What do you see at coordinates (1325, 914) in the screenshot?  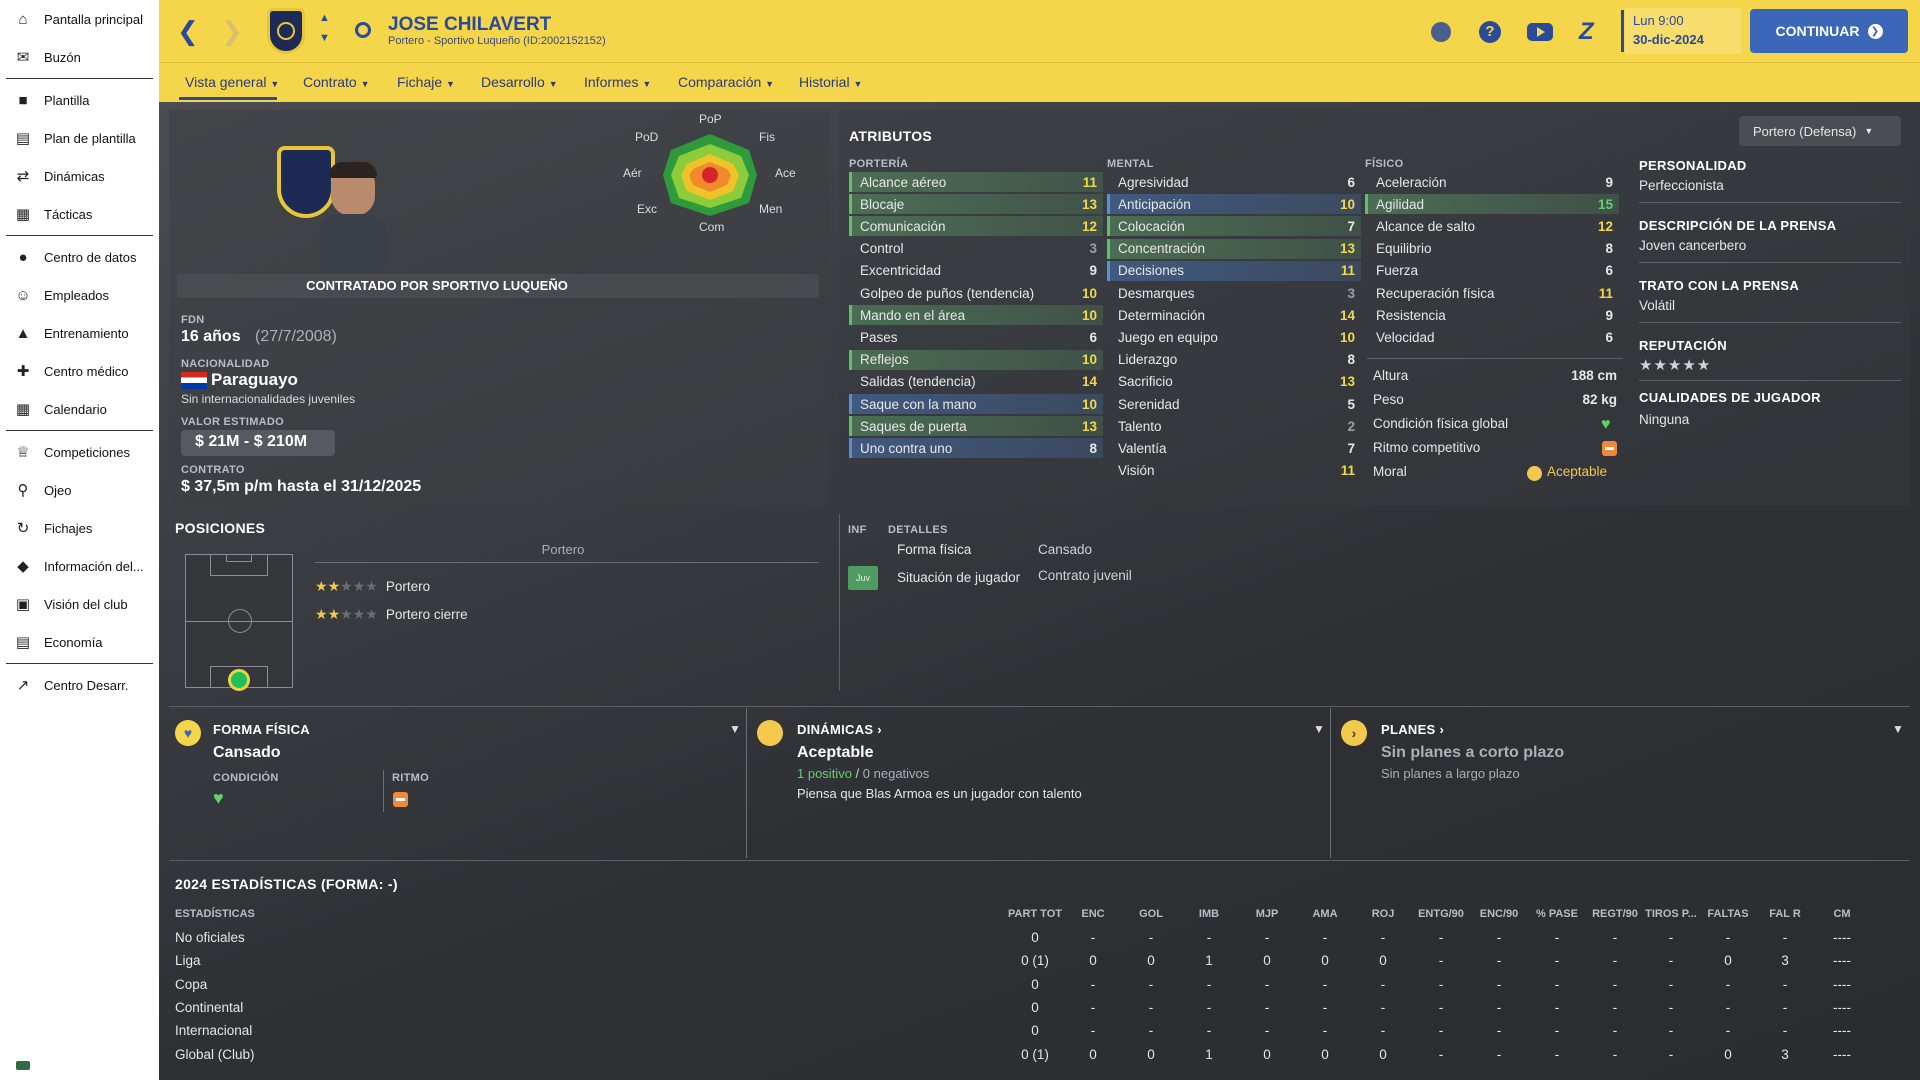 I see `stats-column-header: AMA` at bounding box center [1325, 914].